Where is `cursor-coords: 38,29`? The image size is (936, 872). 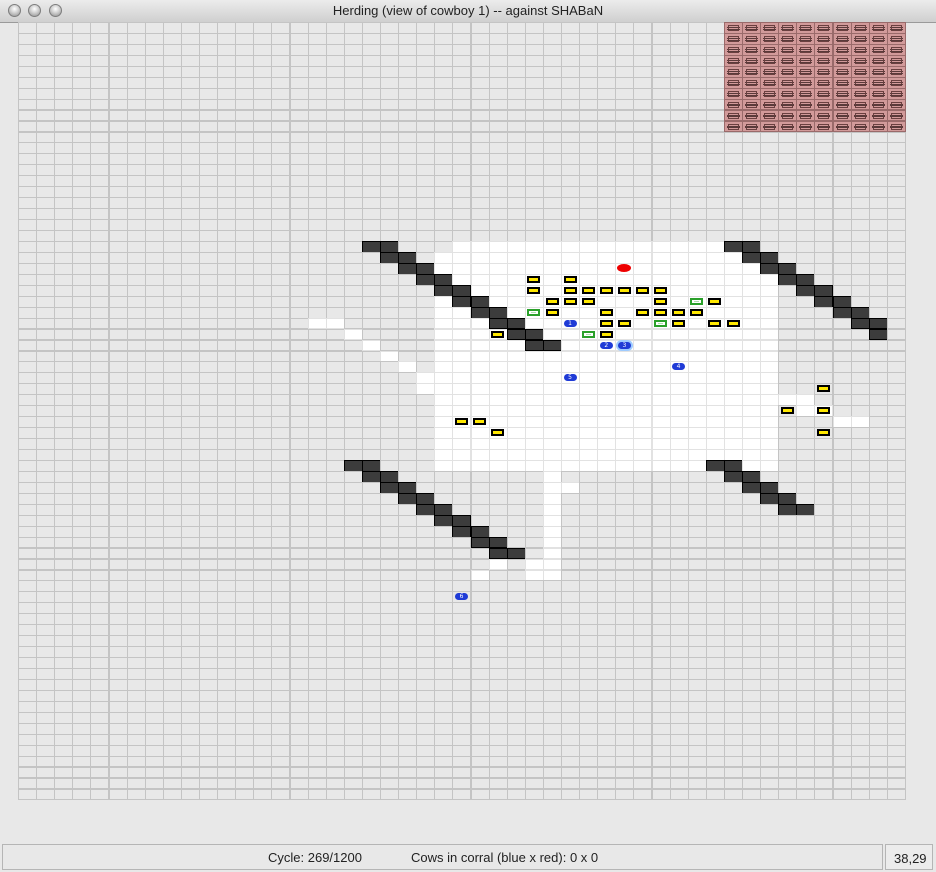 cursor-coords: 38,29 is located at coordinates (910, 858).